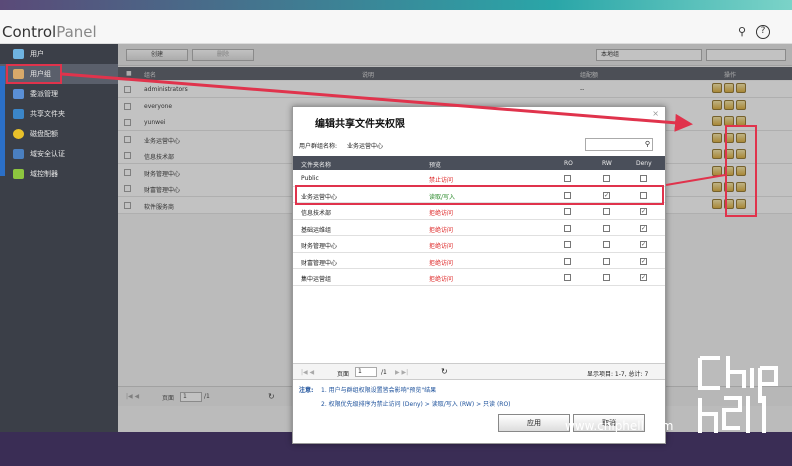  Describe the element at coordinates (738, 394) in the screenshot. I see `chiphell-logo` at that location.